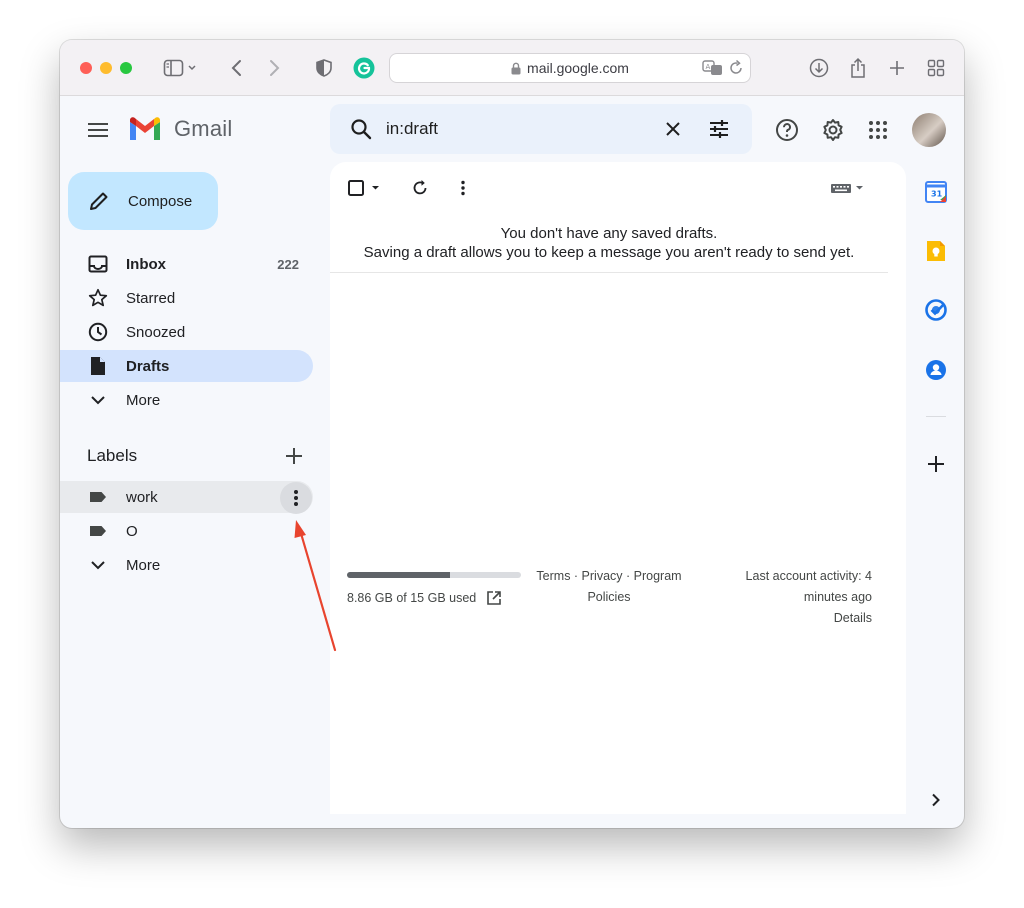  What do you see at coordinates (315, 586) in the screenshot?
I see `annotation-arrow` at bounding box center [315, 586].